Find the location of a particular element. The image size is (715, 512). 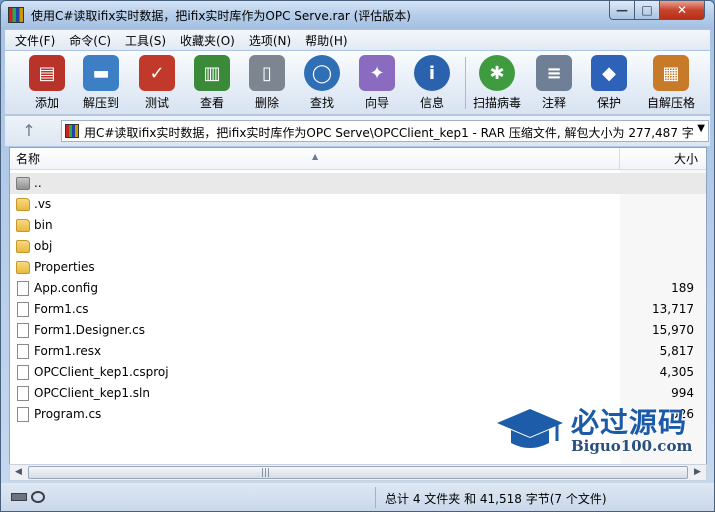

menu-options: 选项(N) is located at coordinates (270, 40).